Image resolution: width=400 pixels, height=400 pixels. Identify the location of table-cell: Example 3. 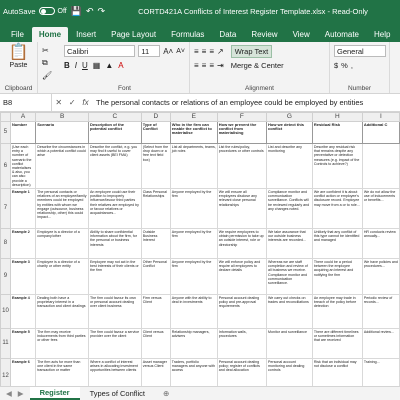
(23, 277).